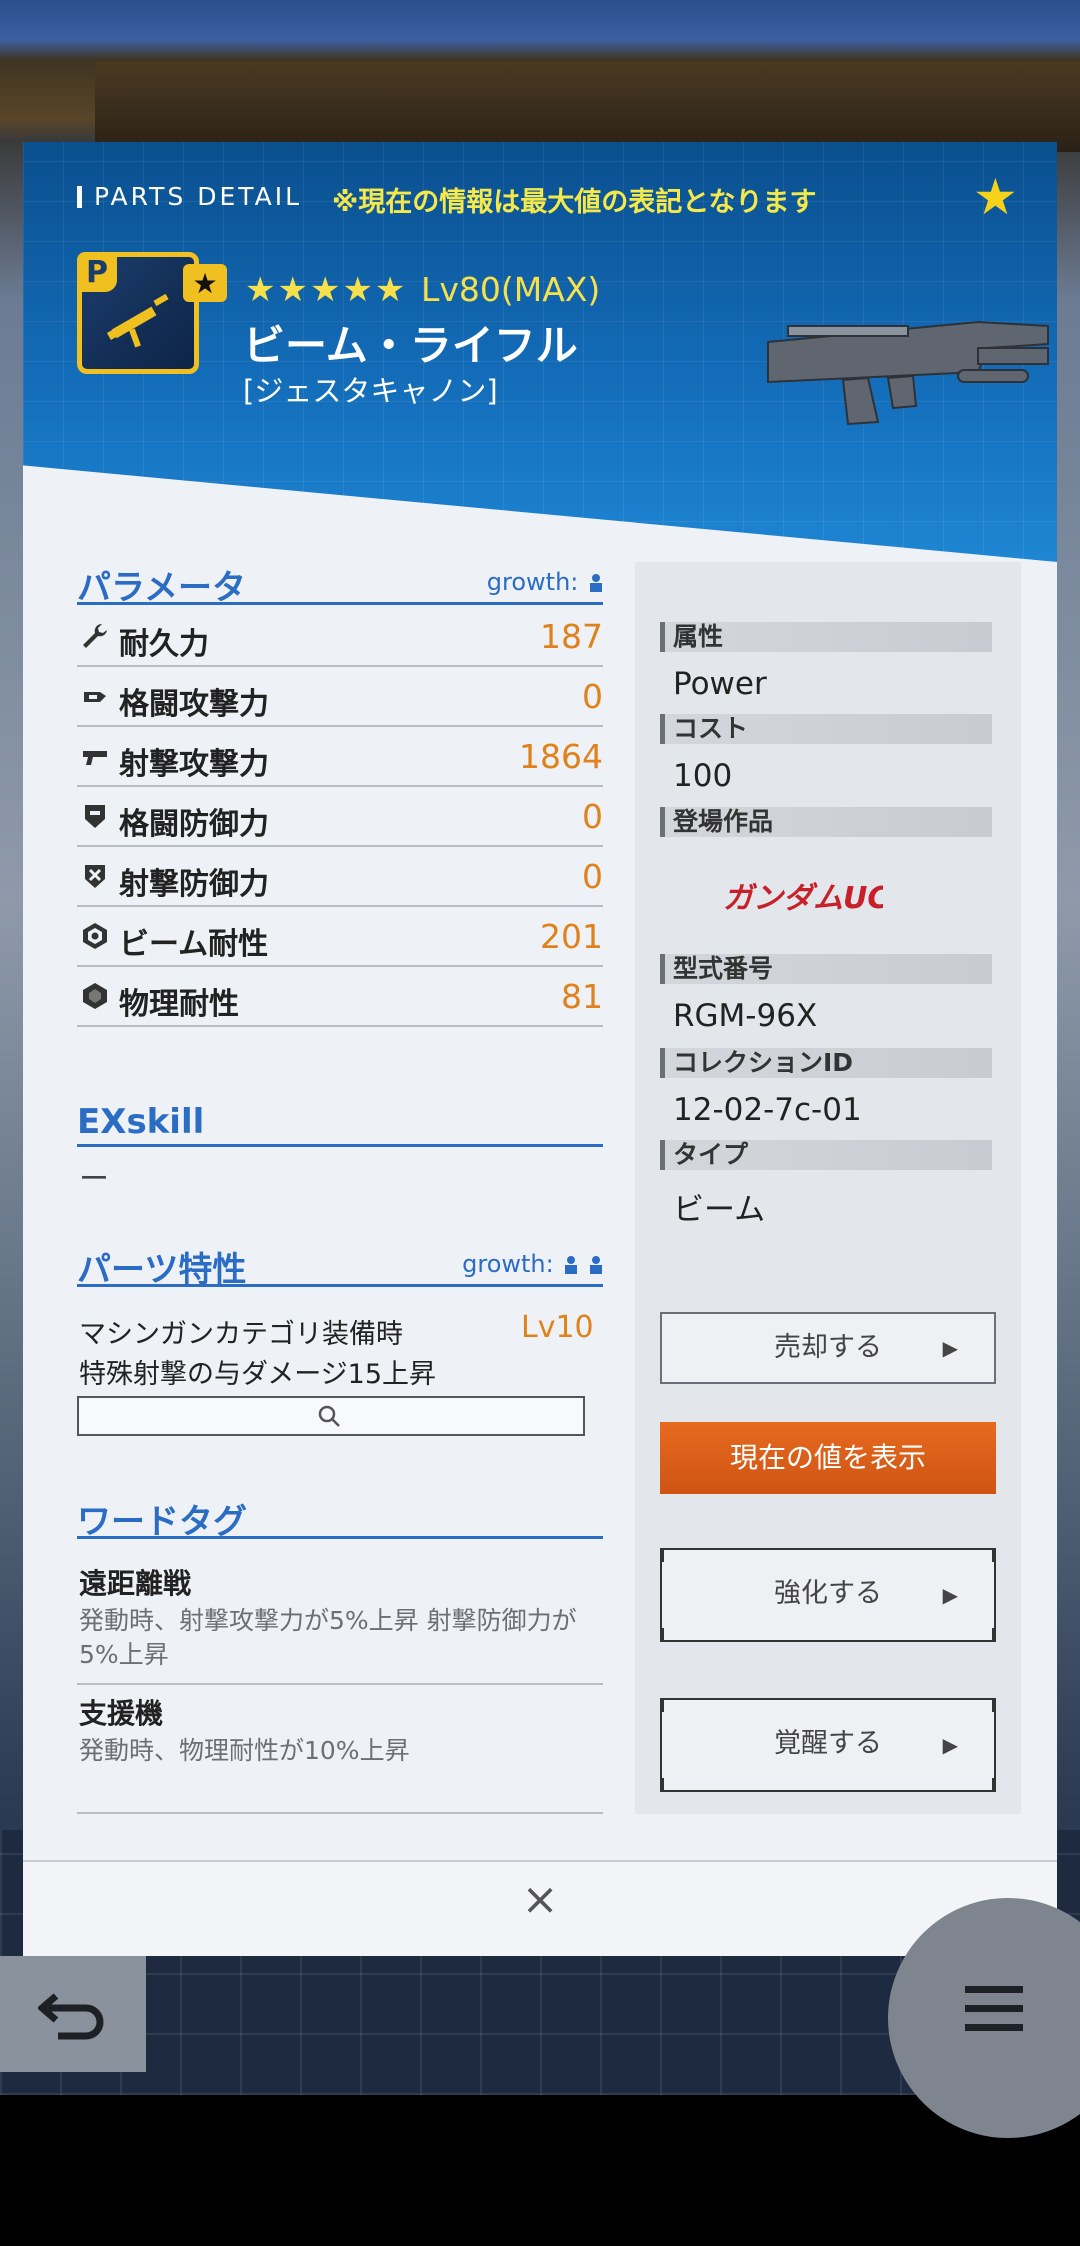  What do you see at coordinates (244, 1750) in the screenshot?
I see `word-tag-desc: 発動時、物理耐性が10%上昇` at bounding box center [244, 1750].